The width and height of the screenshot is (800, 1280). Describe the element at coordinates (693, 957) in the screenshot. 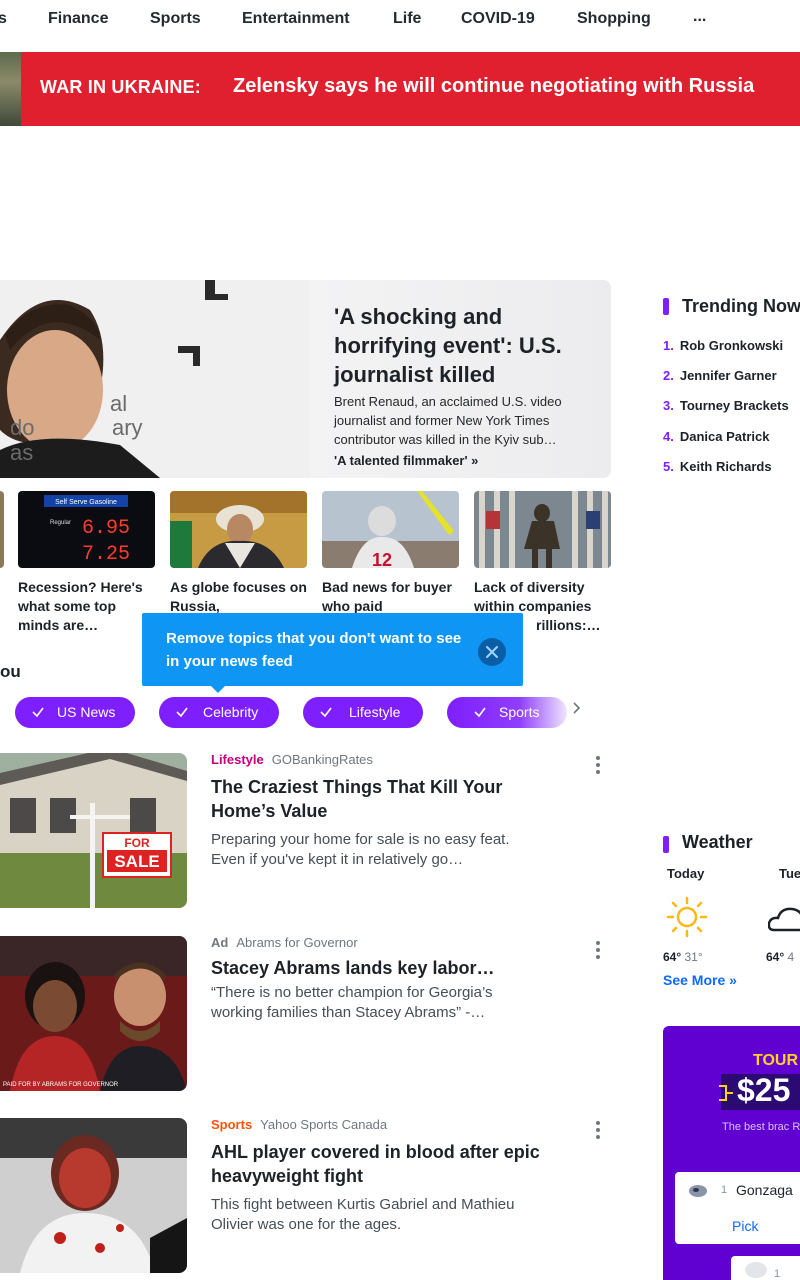

I see `temp-low: 31°` at that location.